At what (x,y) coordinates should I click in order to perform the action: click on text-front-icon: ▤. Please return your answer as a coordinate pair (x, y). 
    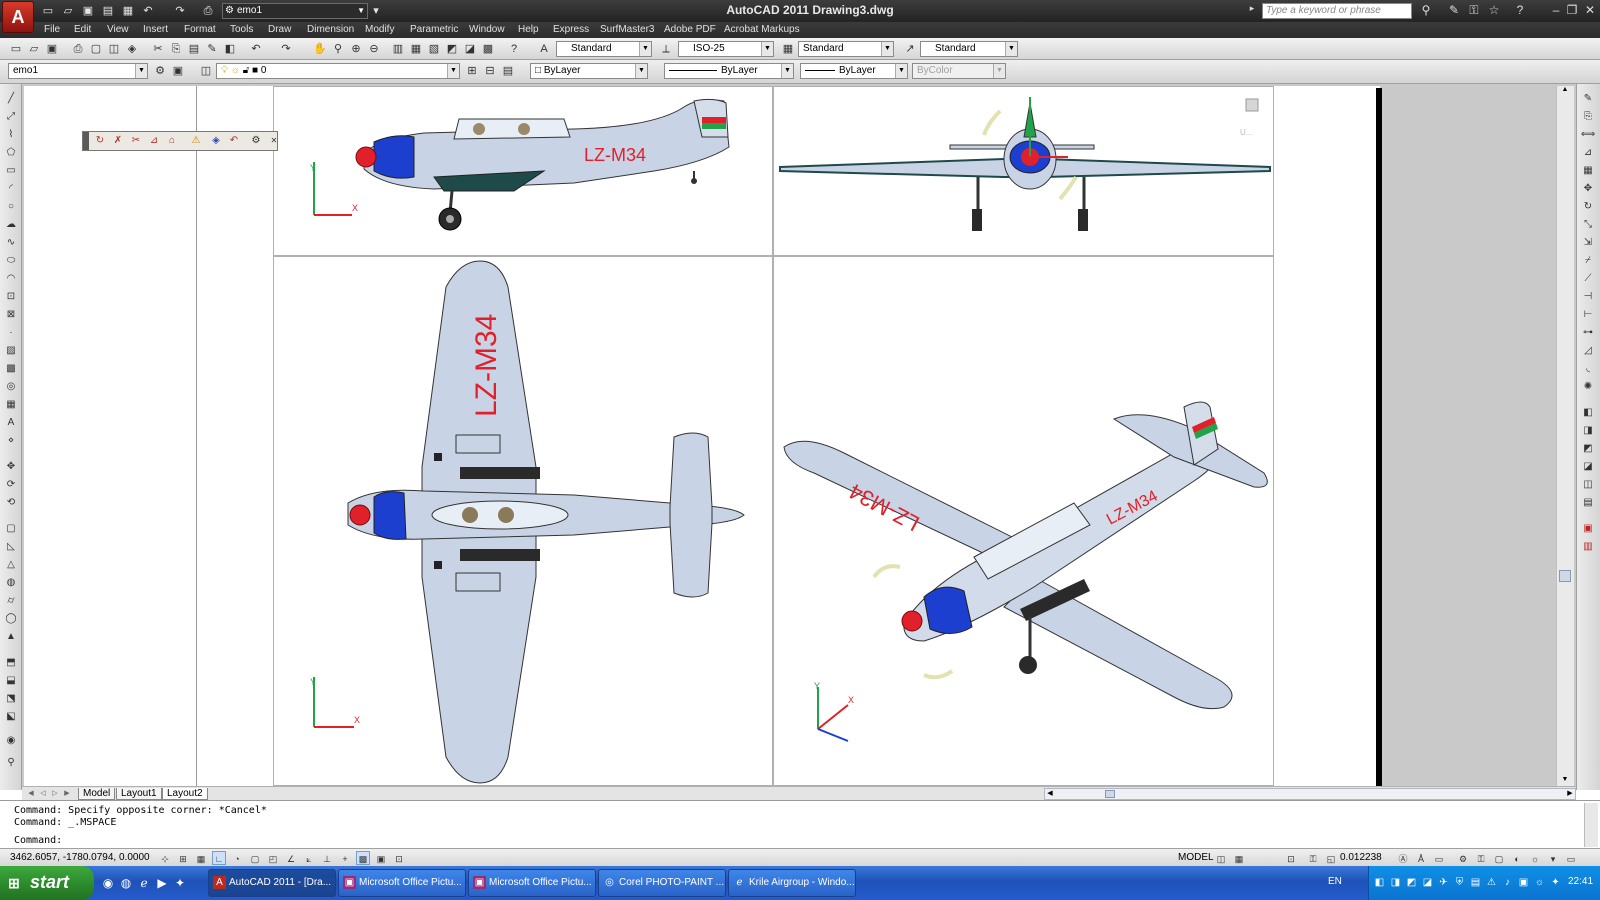
    Looking at the image, I should click on (1588, 503).